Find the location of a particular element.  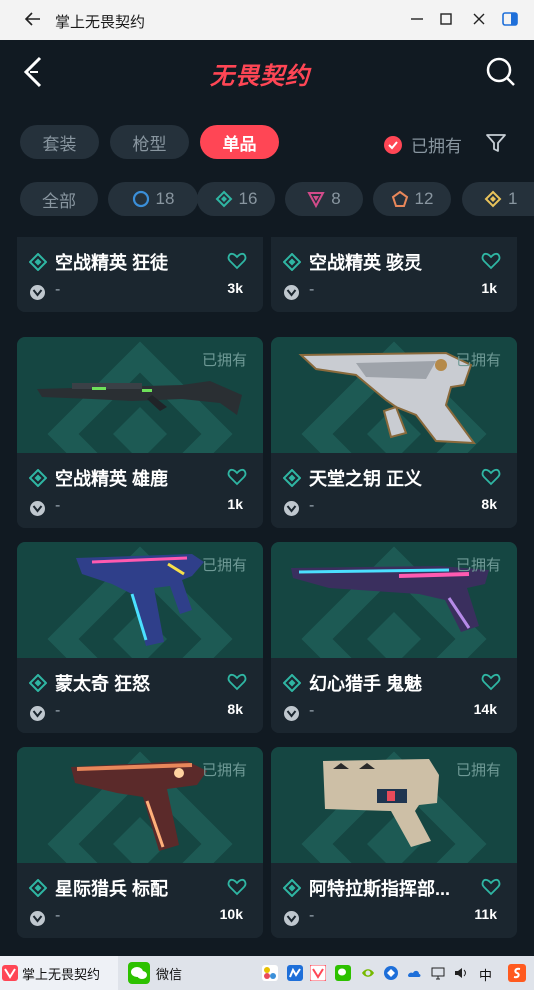

search-icon is located at coordinates (501, 72).